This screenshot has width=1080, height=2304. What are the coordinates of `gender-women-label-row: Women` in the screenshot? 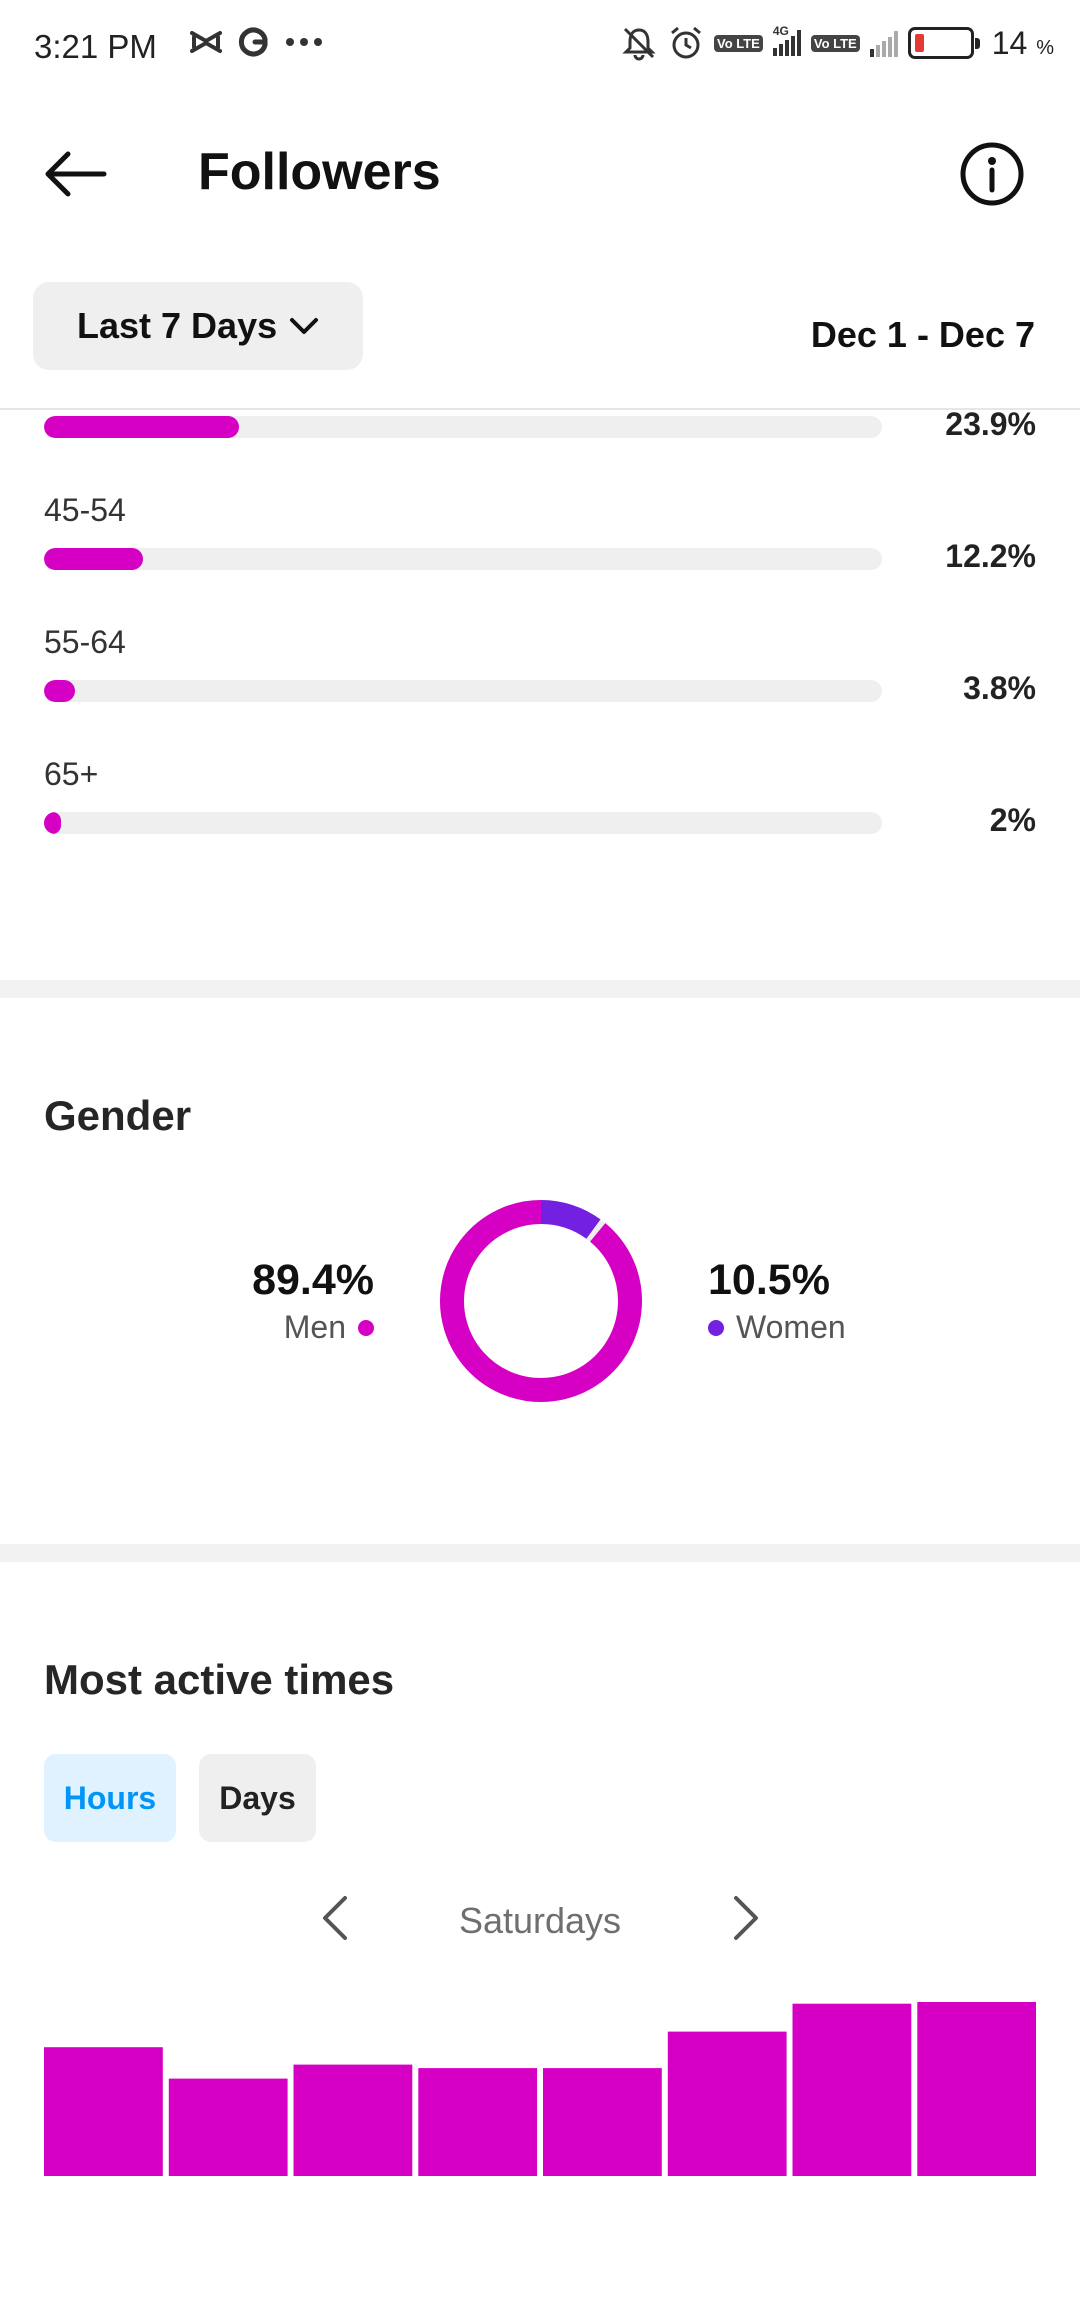 It's located at (838, 1327).